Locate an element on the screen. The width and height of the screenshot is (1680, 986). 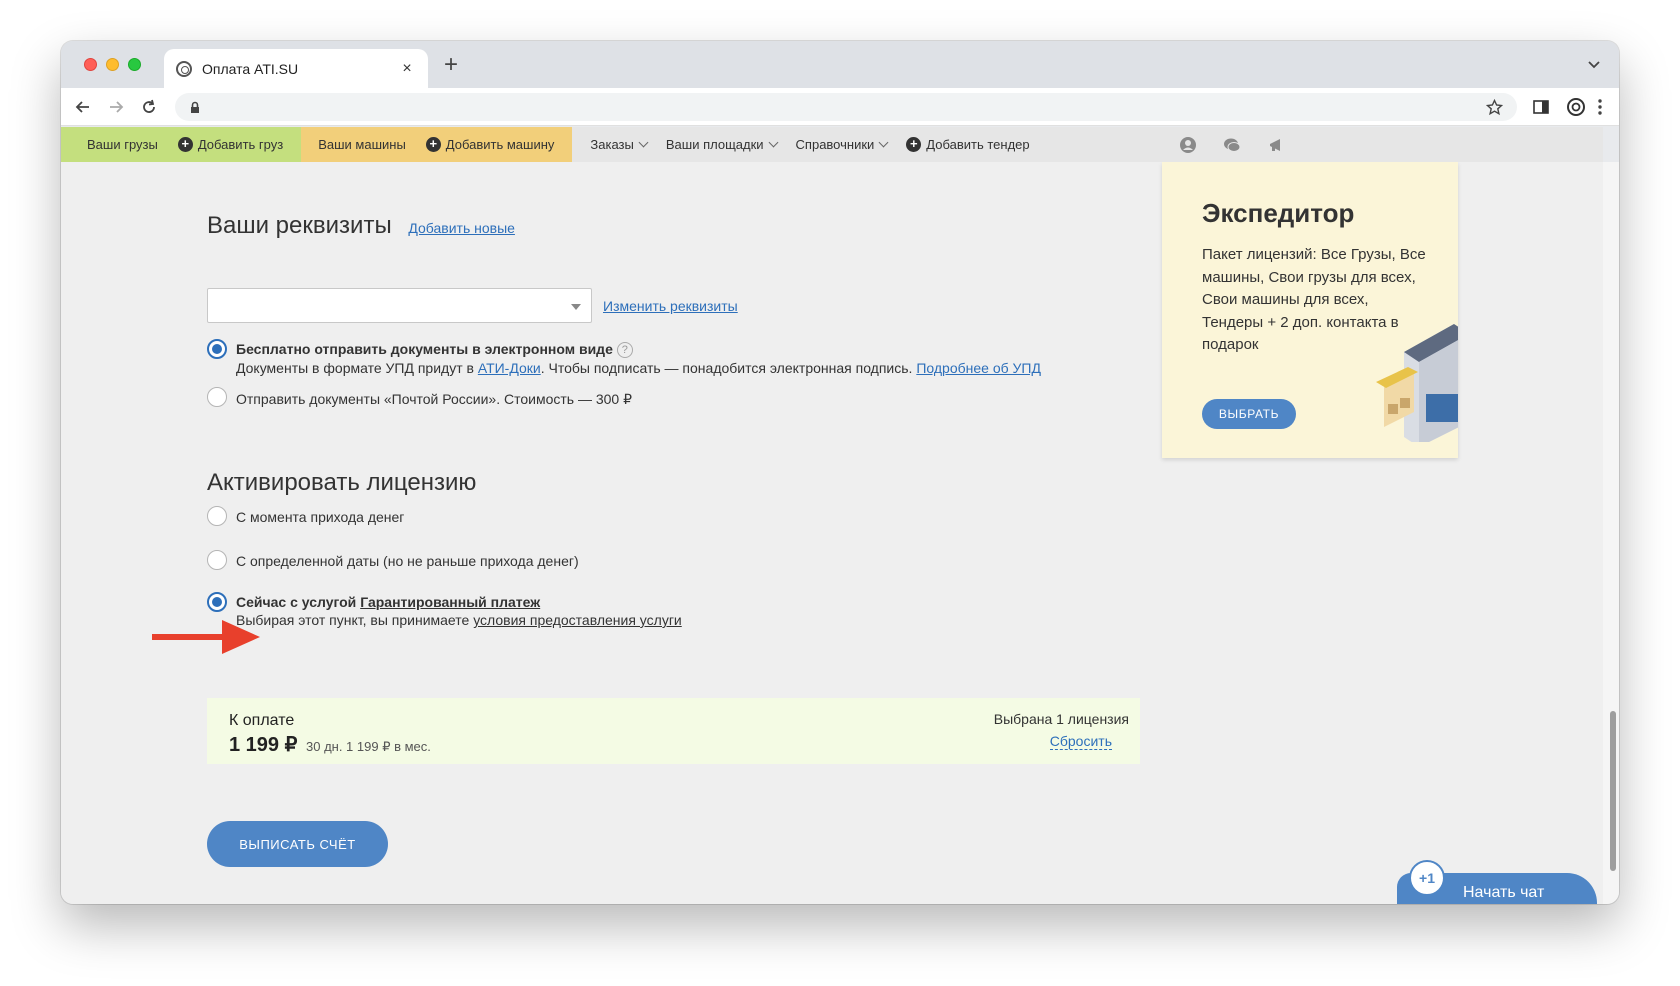
tab-strip: Оплата ATI.SU × + is located at coordinates (840, 64).